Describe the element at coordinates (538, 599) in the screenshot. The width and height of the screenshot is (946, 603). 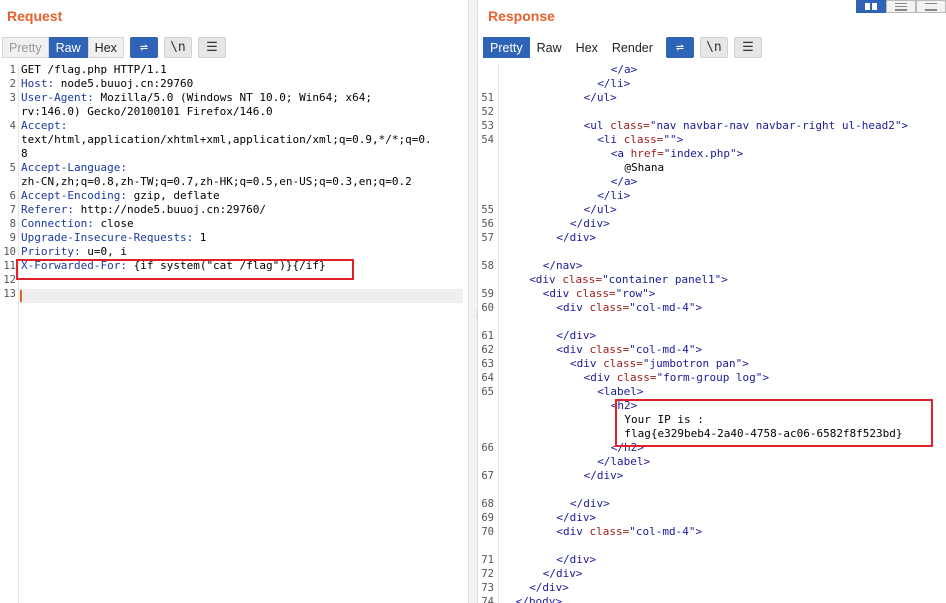
I see `markup-tag: </body>` at that location.